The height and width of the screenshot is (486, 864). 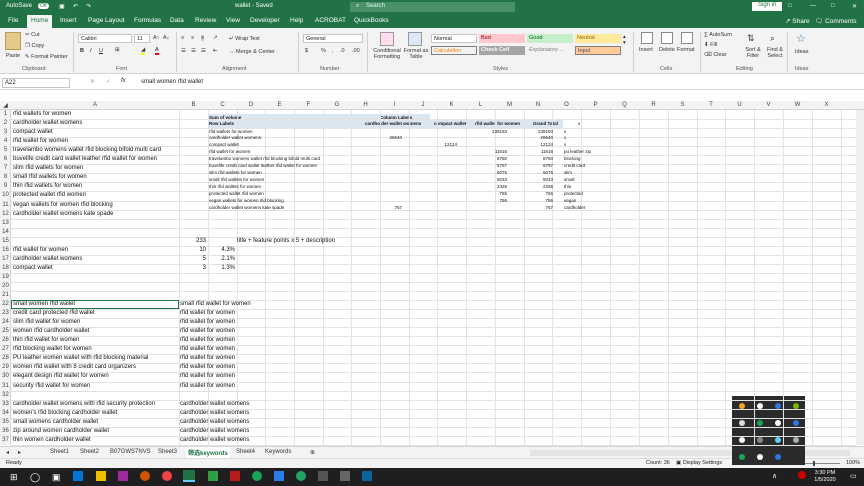 What do you see at coordinates (296, 20) in the screenshot?
I see `tab-help: Help` at bounding box center [296, 20].